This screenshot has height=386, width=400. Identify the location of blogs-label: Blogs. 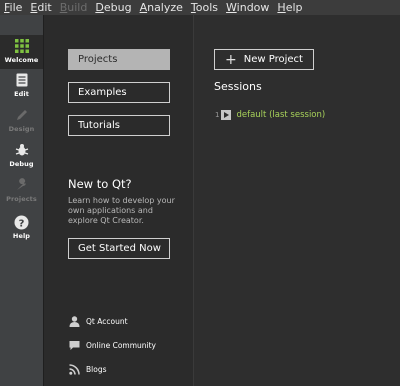
(96, 369).